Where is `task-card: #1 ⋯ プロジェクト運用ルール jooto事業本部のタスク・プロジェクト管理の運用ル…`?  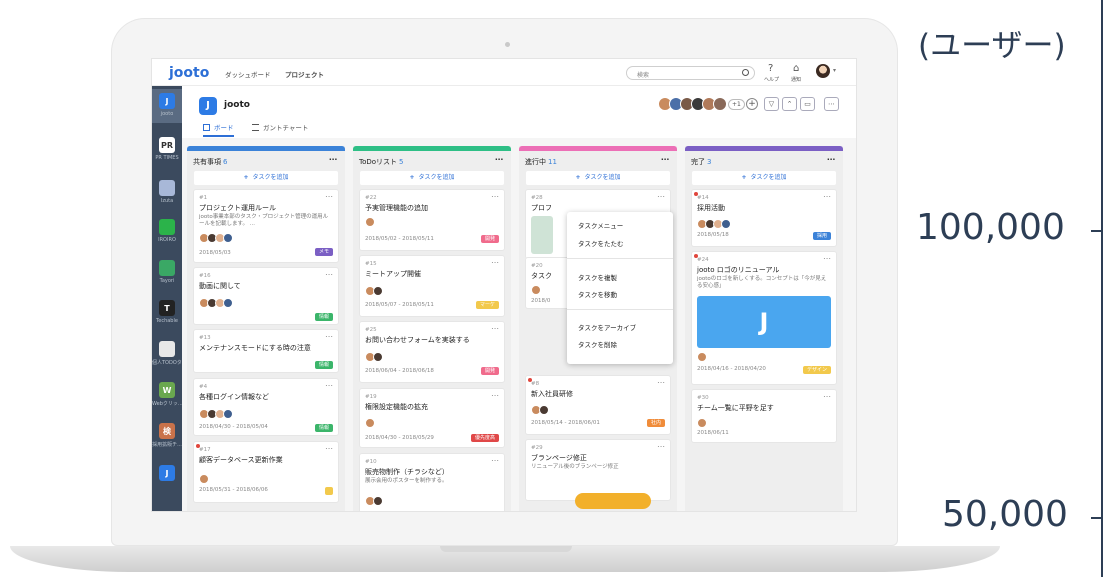
task-card: #1 ⋯ プロジェクト運用ルール jooto事業本部のタスク・プロジェクト管理の運用ル… is located at coordinates (266, 226).